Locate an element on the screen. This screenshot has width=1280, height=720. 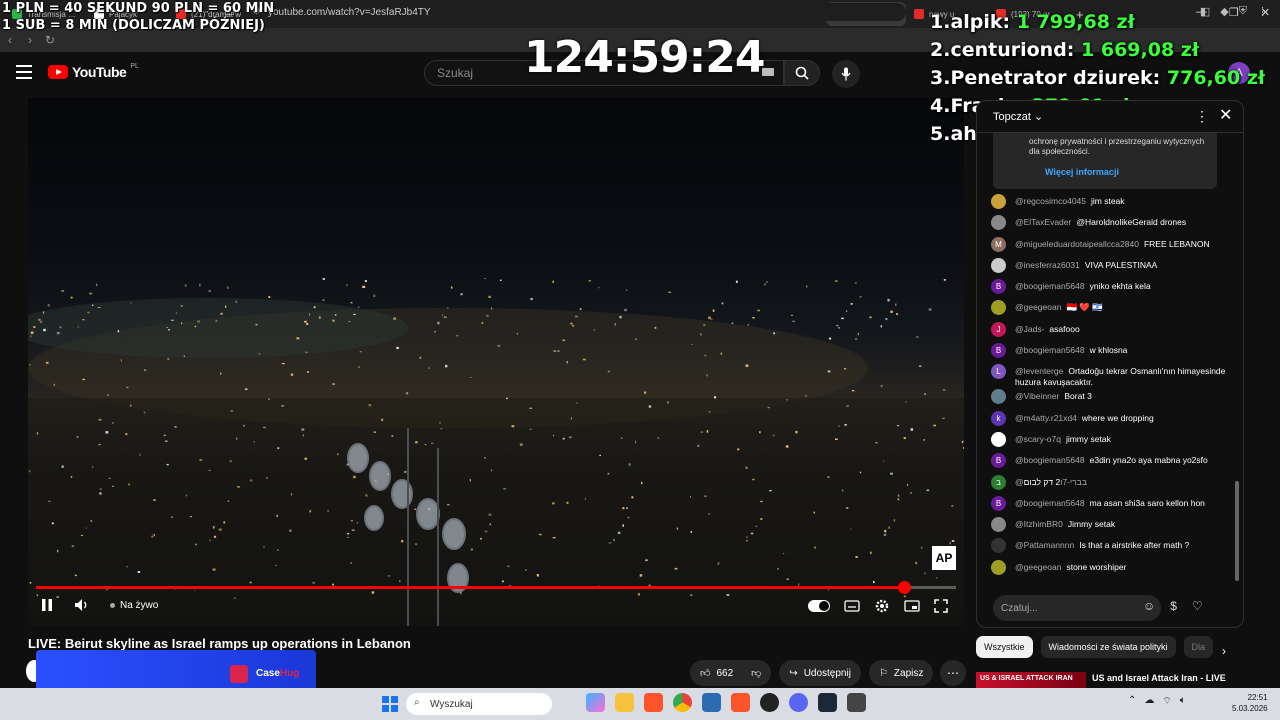
volume-icon is located at coordinates (82, 605).